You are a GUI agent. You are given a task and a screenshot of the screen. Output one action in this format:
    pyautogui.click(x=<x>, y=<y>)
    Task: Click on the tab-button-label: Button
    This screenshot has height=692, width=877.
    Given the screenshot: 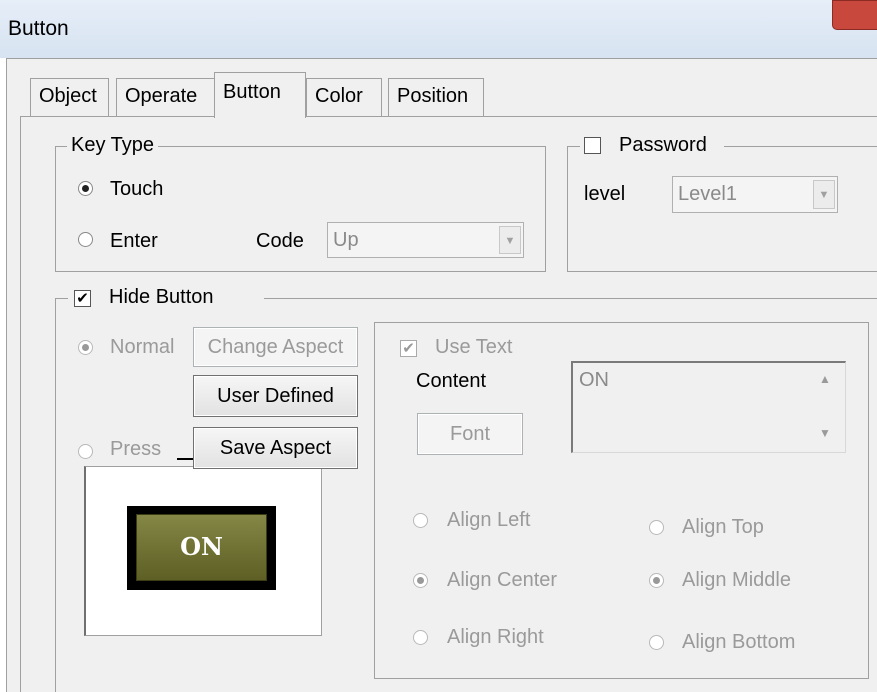 What is the action you would take?
    pyautogui.click(x=252, y=92)
    